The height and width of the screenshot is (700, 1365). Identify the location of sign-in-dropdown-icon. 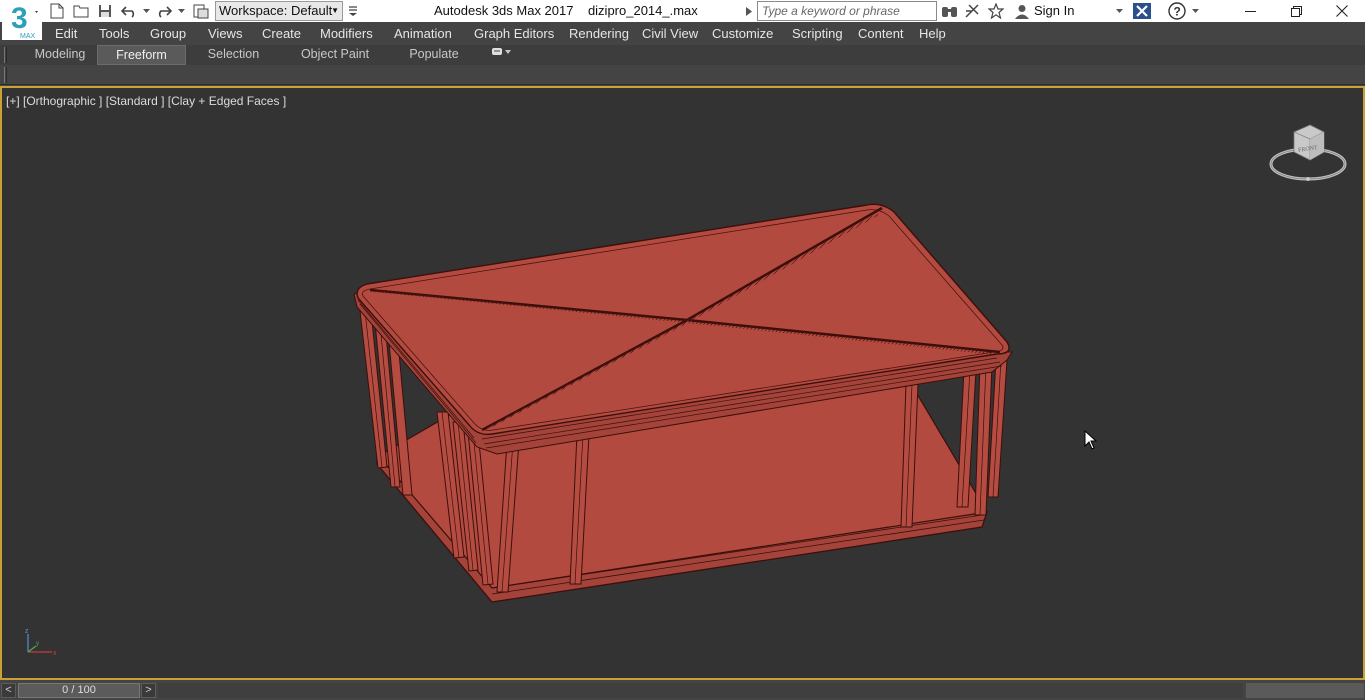
(1119, 11).